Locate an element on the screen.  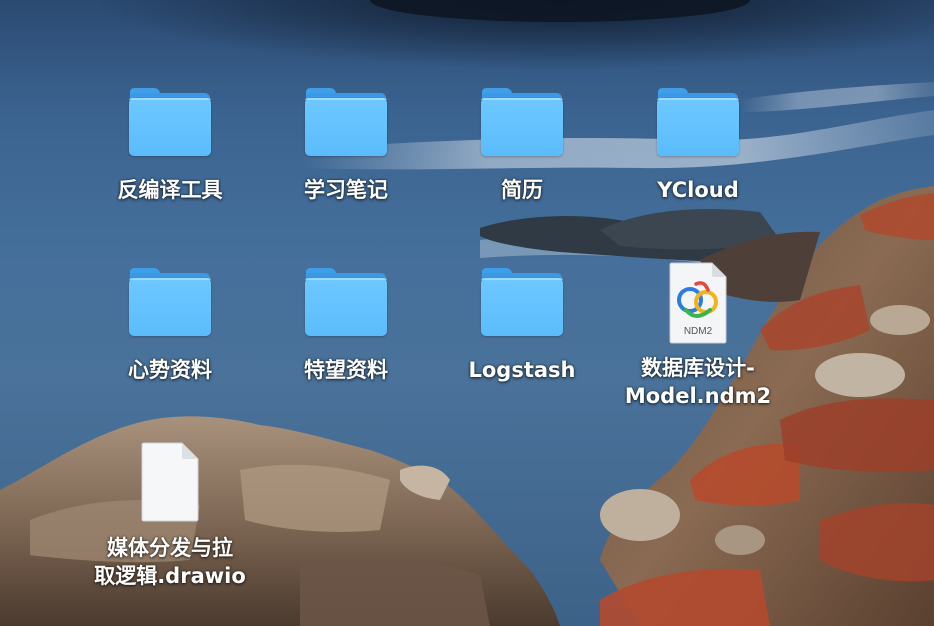
navicat-data-modeler-file-icon: NDM2 is located at coordinates (698, 303).